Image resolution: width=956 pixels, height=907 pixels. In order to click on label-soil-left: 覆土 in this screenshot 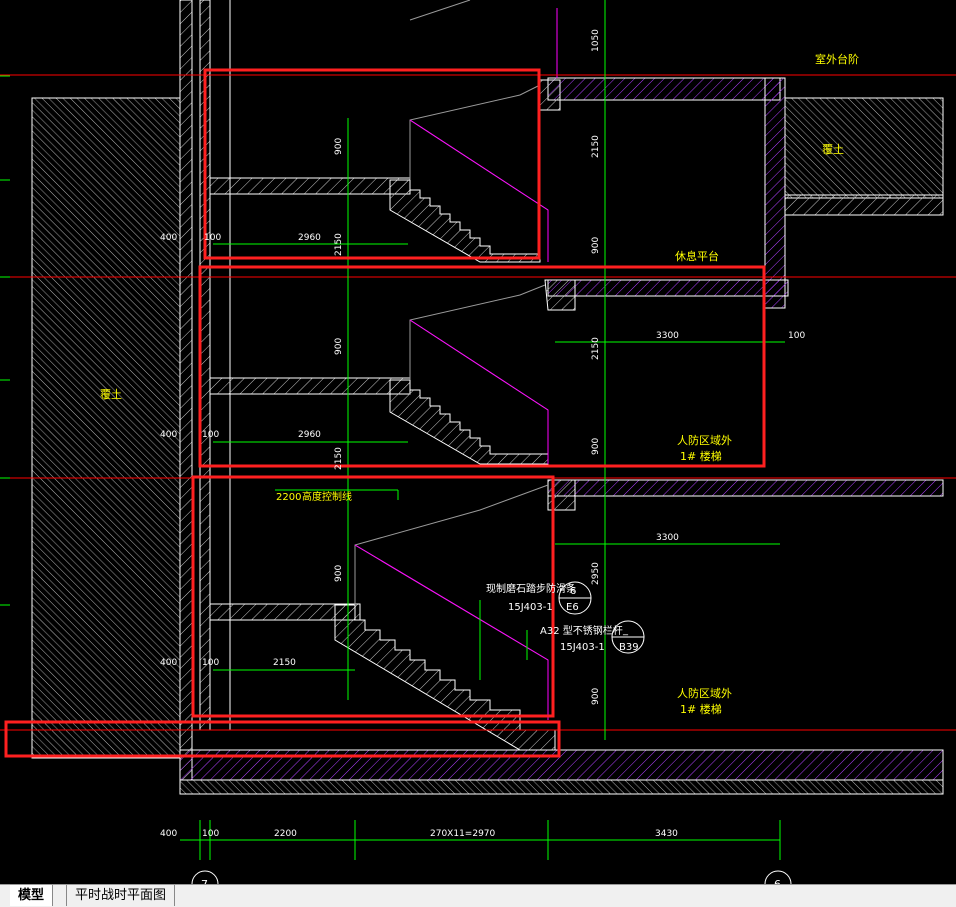, I will do `click(111, 394)`.